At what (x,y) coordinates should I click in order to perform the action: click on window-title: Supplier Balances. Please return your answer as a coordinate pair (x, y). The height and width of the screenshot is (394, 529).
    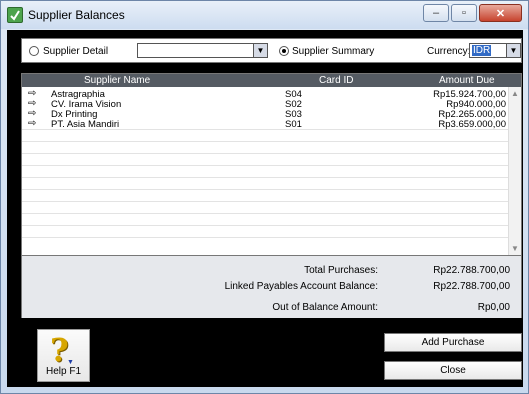
    Looking at the image, I should click on (76, 15).